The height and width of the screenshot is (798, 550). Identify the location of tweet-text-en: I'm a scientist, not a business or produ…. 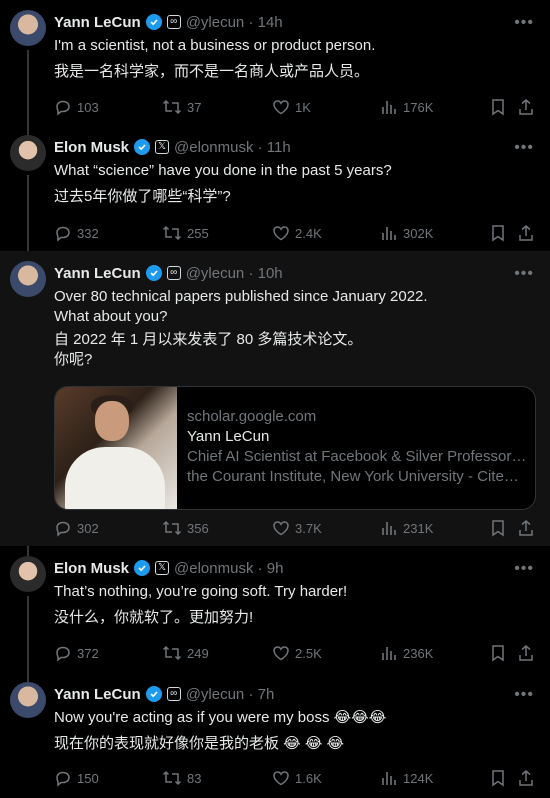
(215, 45).